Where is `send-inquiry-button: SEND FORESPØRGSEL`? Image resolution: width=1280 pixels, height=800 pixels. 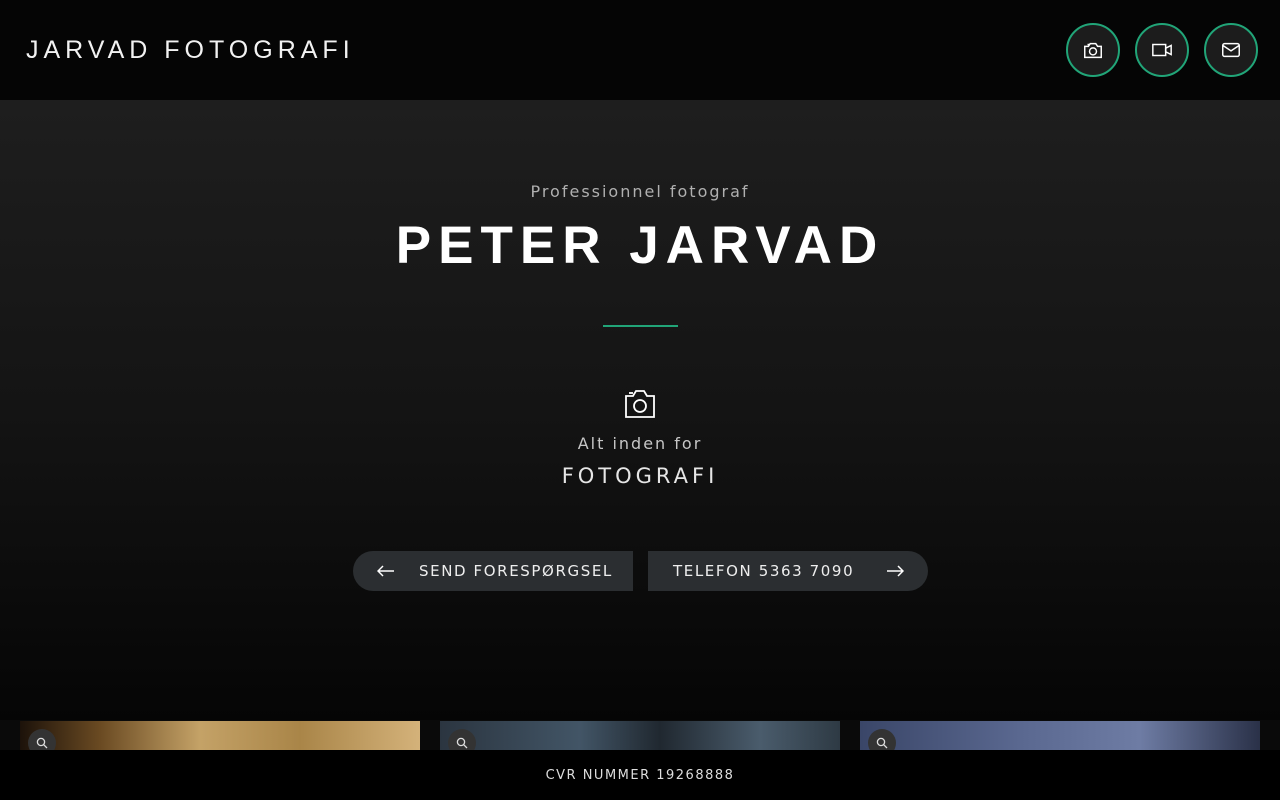
send-inquiry-button: SEND FORESPØRGSEL is located at coordinates (493, 571).